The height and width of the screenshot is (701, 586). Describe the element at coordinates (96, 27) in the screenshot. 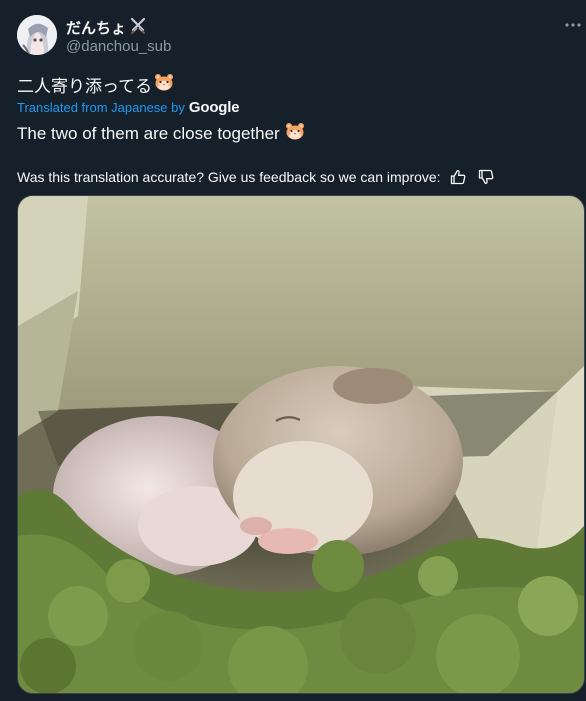

I see `display-name: だんちょ` at that location.